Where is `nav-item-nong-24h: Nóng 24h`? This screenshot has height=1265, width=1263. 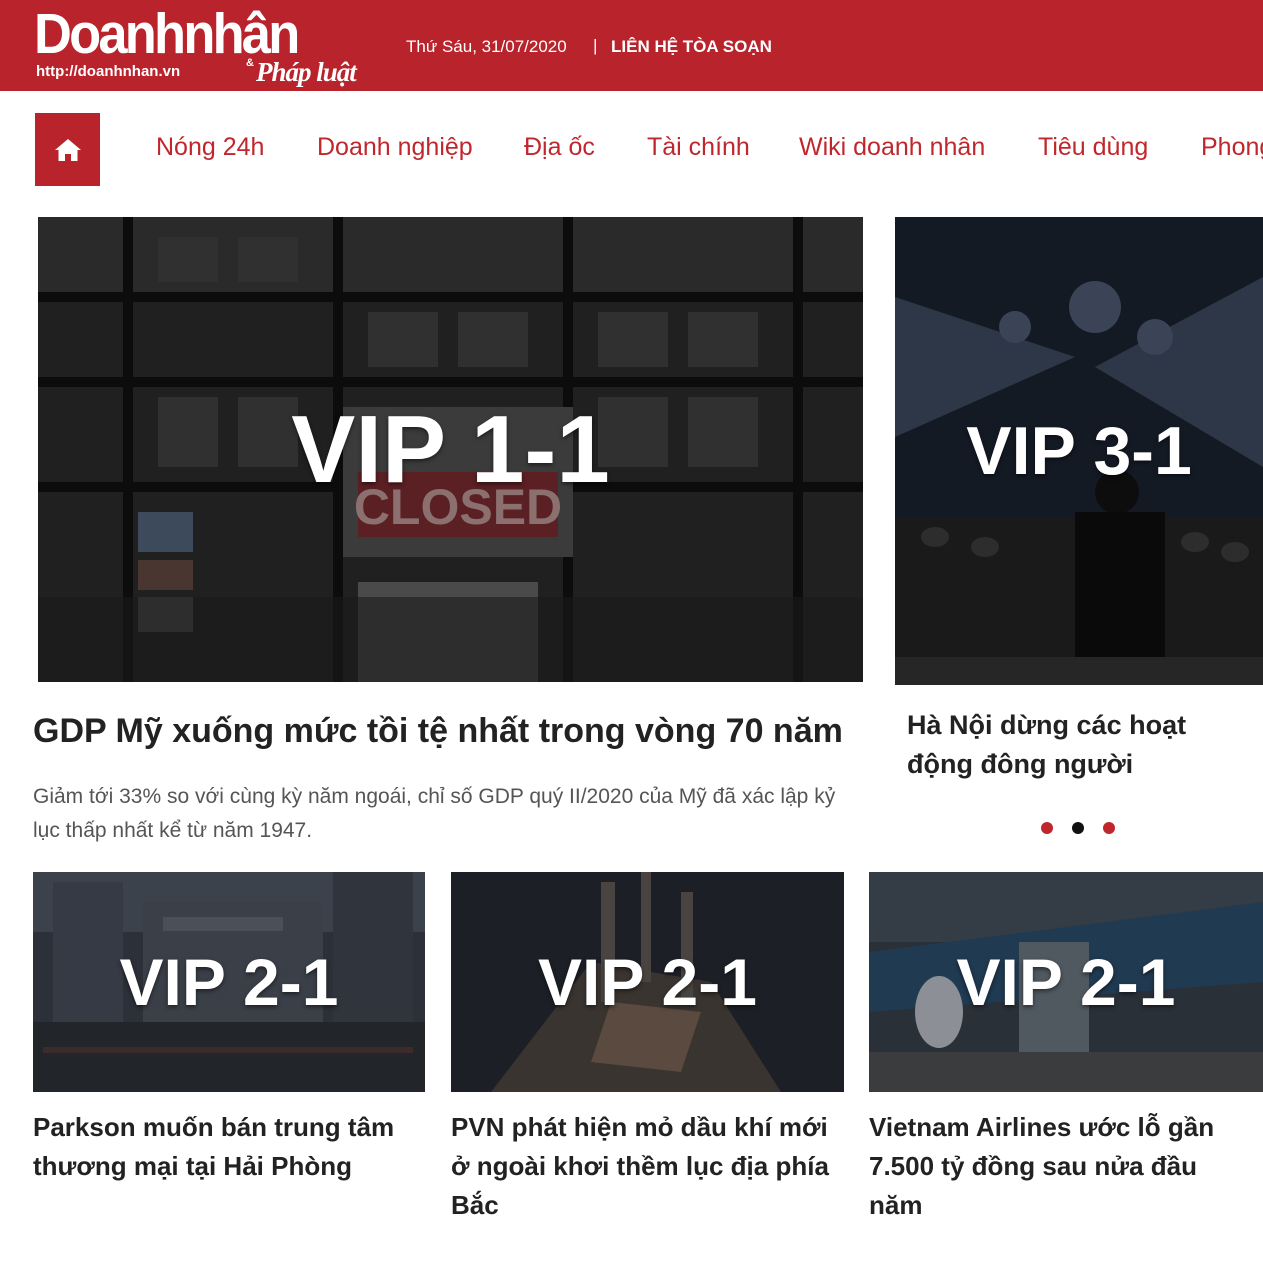 nav-item-nong-24h: Nóng 24h is located at coordinates (210, 147).